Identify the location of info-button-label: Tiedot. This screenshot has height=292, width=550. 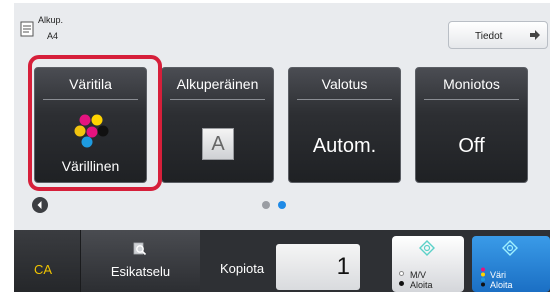
(489, 36).